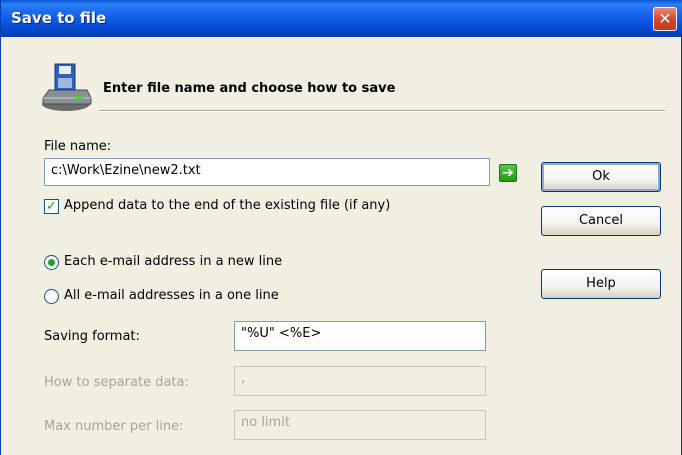 The width and height of the screenshot is (682, 455). I want to click on radio-selected-dot, so click(51, 262).